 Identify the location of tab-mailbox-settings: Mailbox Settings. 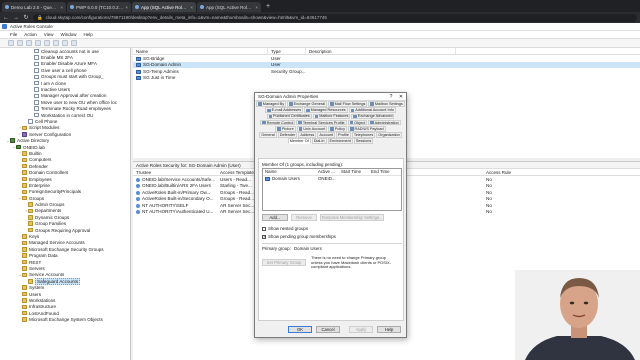
(386, 104).